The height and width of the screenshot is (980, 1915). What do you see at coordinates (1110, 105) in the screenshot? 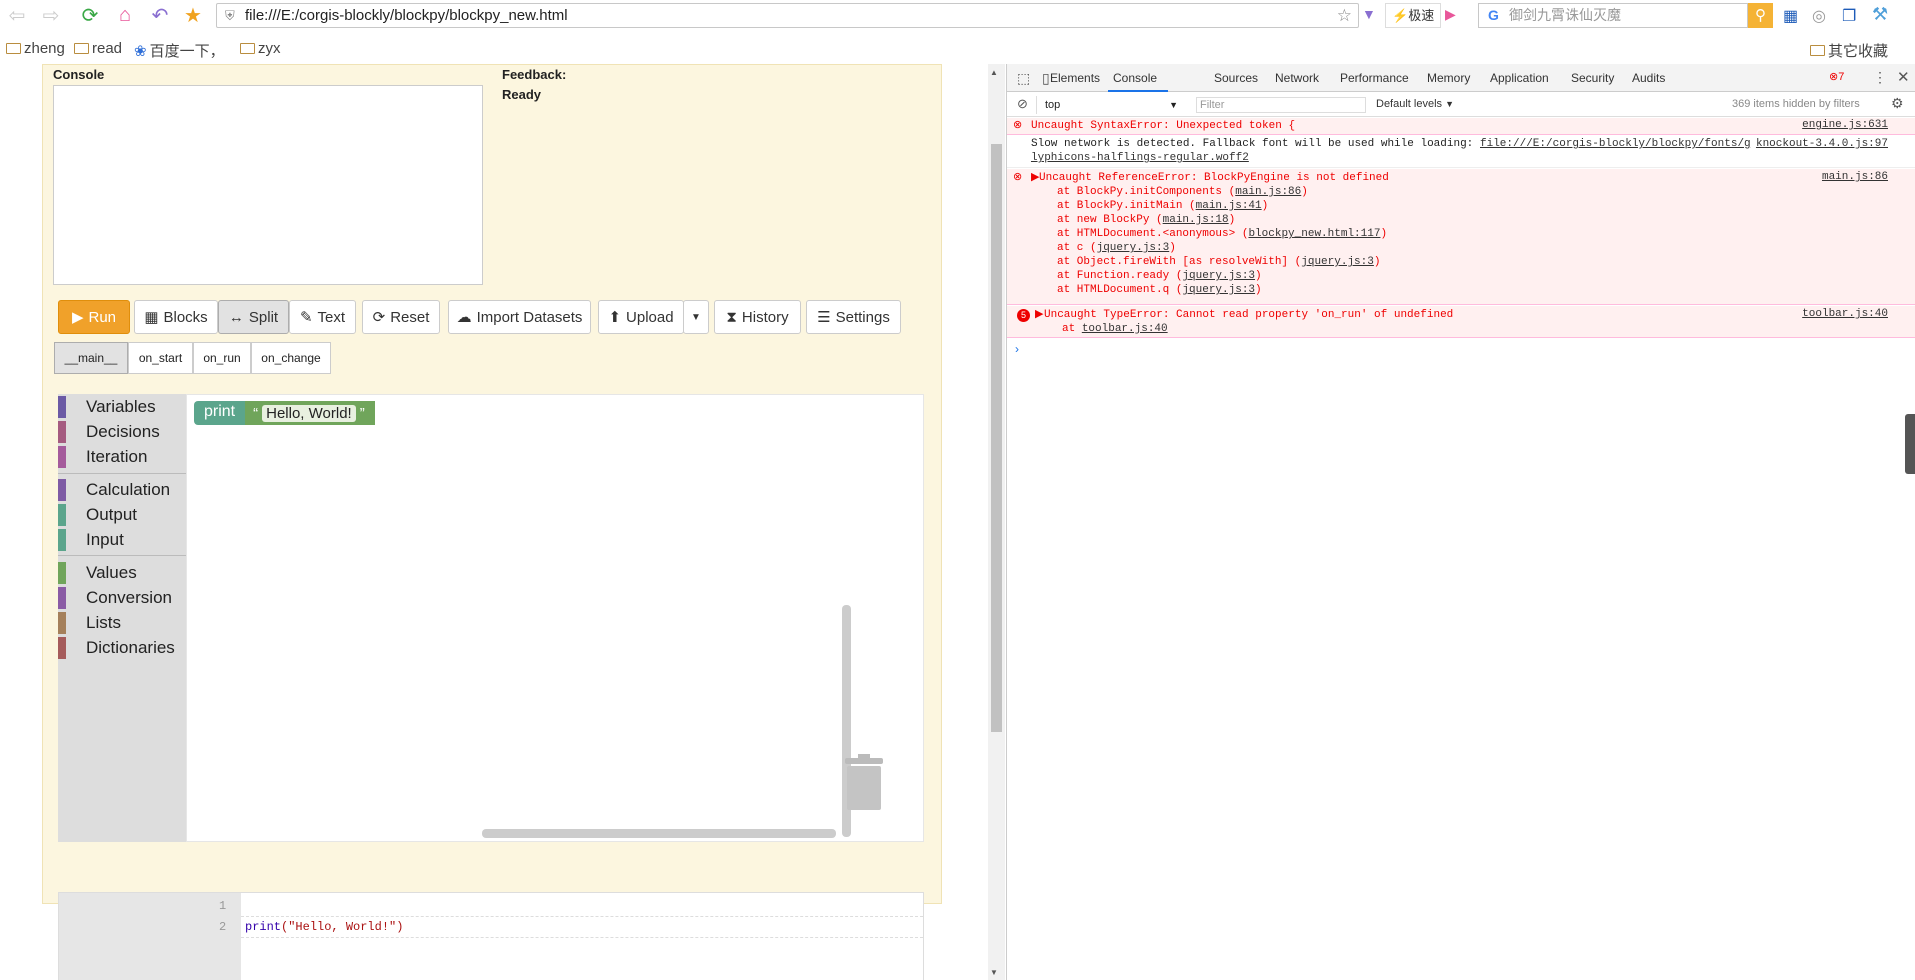
I see `context-select: top ▼` at bounding box center [1110, 105].